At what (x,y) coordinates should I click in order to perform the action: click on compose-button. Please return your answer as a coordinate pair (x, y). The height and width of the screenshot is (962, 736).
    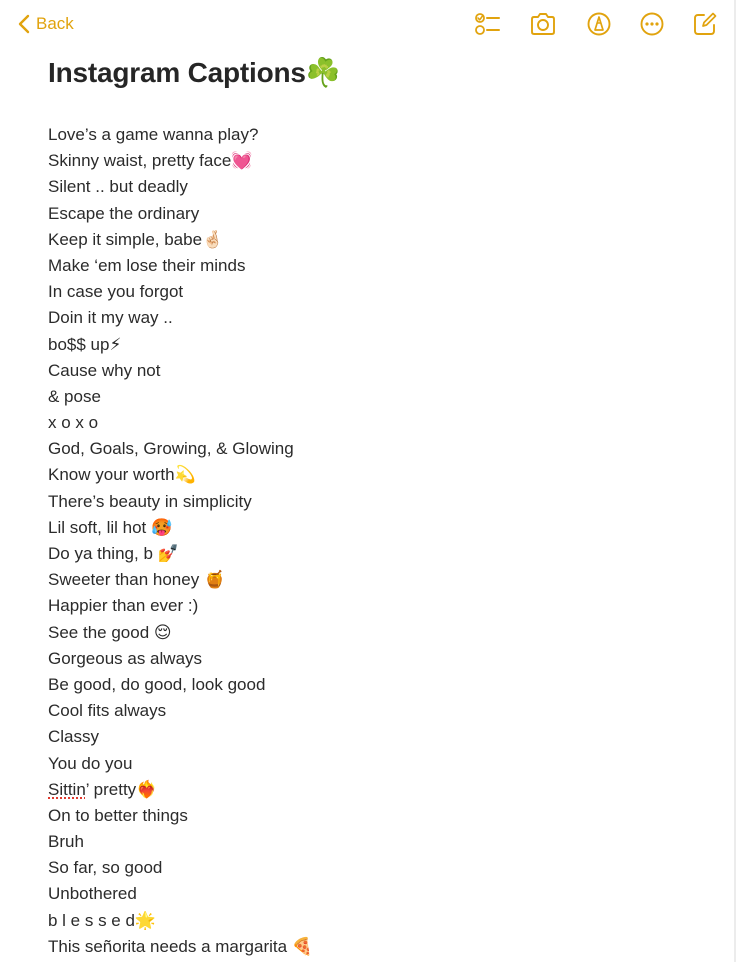
    Looking at the image, I should click on (705, 24).